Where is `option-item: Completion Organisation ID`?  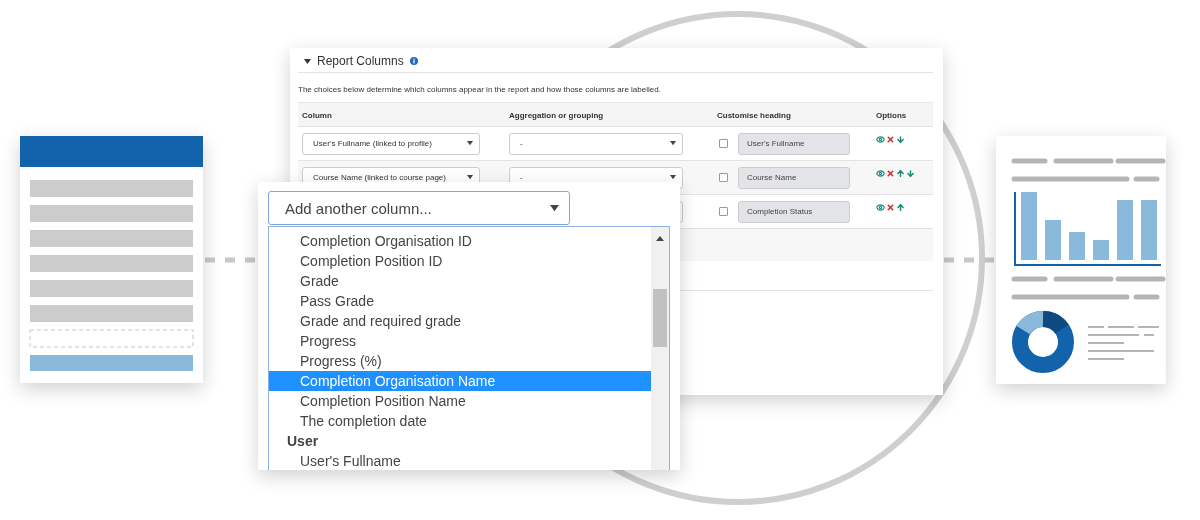 option-item: Completion Organisation ID is located at coordinates (460, 241).